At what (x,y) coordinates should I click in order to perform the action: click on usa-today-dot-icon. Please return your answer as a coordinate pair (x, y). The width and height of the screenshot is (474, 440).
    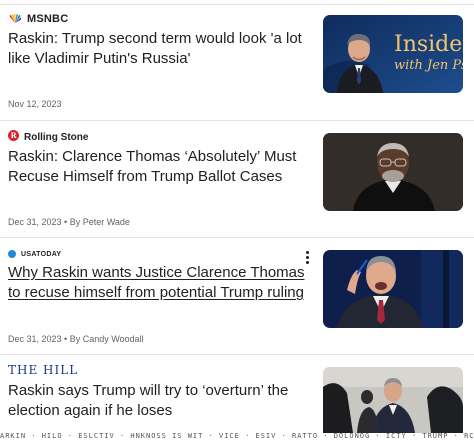
    Looking at the image, I should click on (12, 254).